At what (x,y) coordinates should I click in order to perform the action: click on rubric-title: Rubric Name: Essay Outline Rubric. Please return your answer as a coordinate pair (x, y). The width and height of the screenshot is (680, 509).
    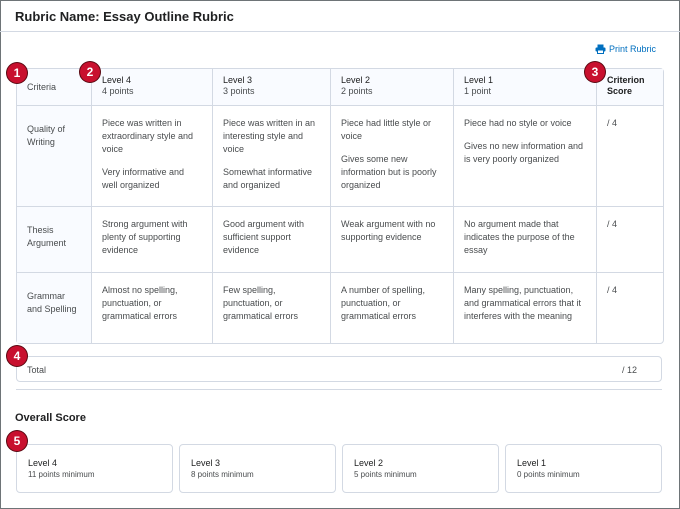
    Looking at the image, I should click on (124, 16).